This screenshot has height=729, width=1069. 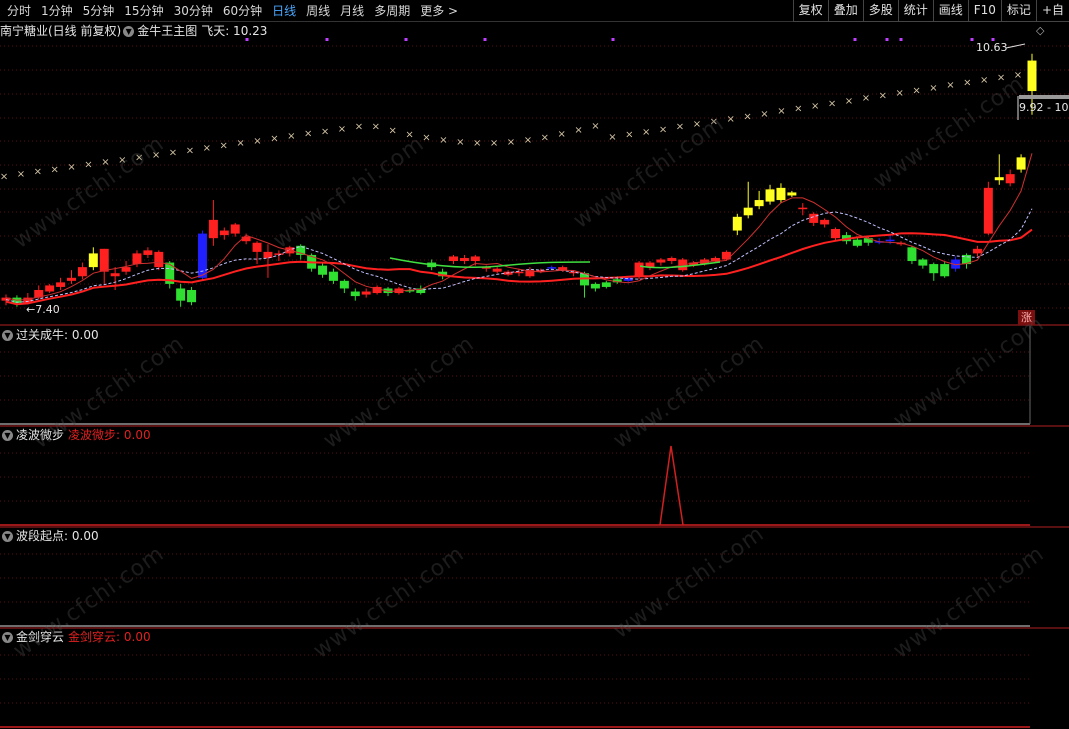 I want to click on price-range-label: 9.92 - 10, so click(x=1044, y=107).